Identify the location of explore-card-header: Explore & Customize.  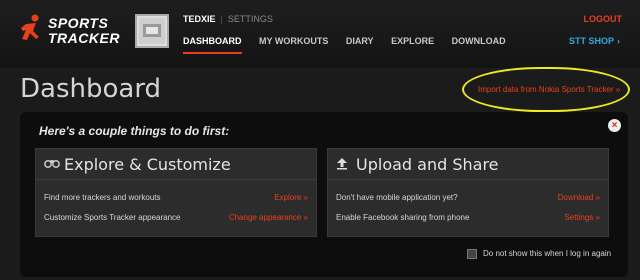
(176, 164).